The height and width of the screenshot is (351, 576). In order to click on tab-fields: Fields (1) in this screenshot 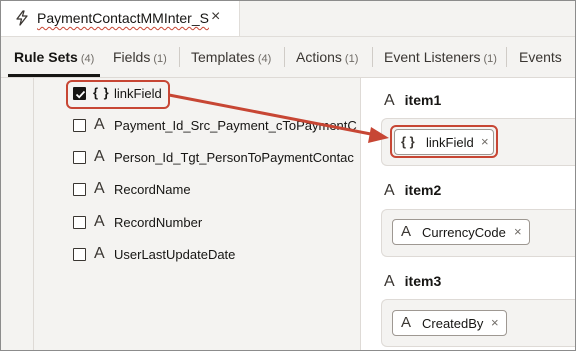, I will do `click(140, 57)`.